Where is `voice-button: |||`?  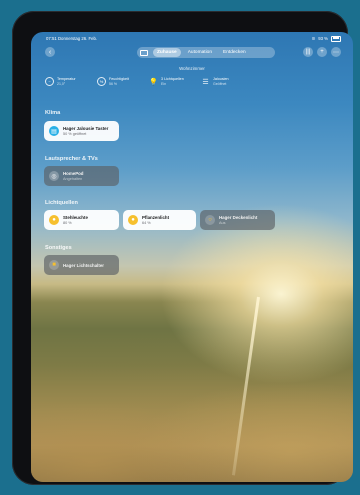
voice-button: ||| is located at coordinates (308, 52).